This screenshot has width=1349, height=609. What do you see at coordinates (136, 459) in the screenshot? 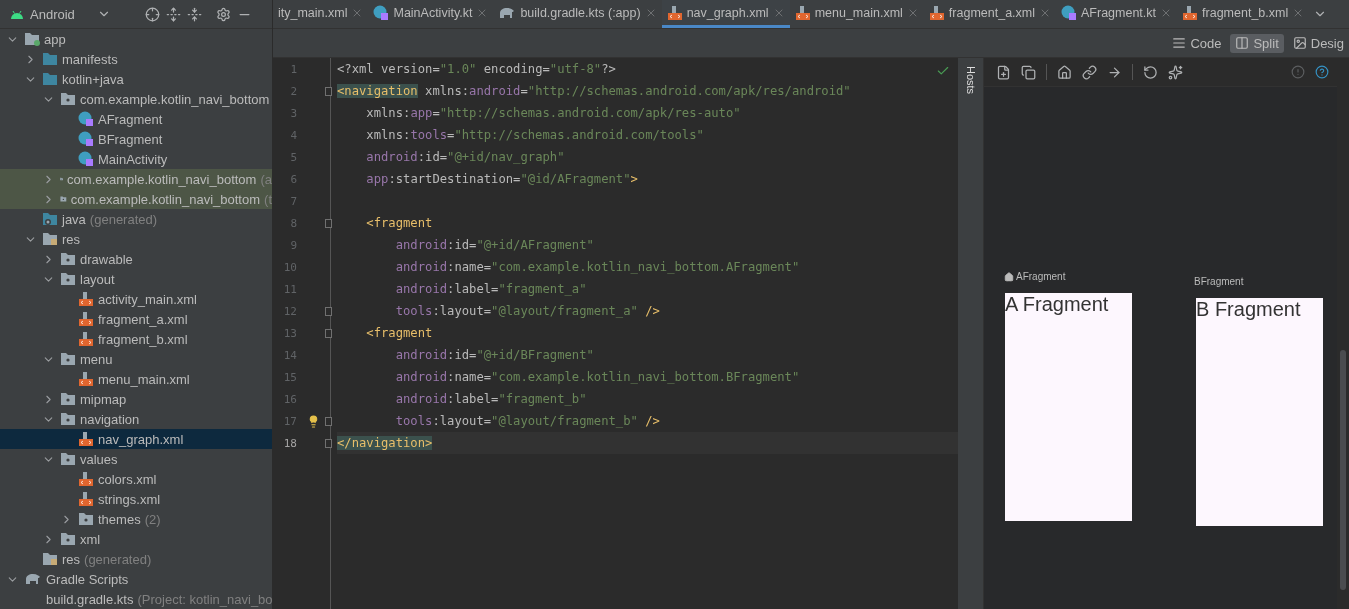
I see `tree-item: values` at bounding box center [136, 459].